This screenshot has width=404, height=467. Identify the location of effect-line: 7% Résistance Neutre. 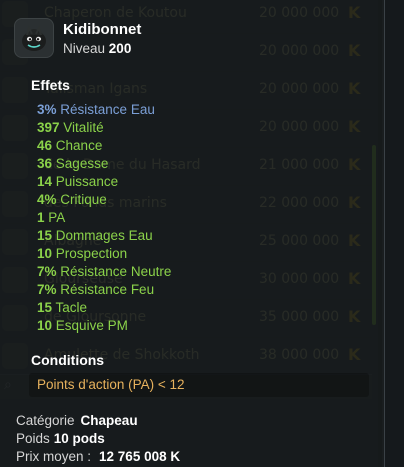
(104, 272).